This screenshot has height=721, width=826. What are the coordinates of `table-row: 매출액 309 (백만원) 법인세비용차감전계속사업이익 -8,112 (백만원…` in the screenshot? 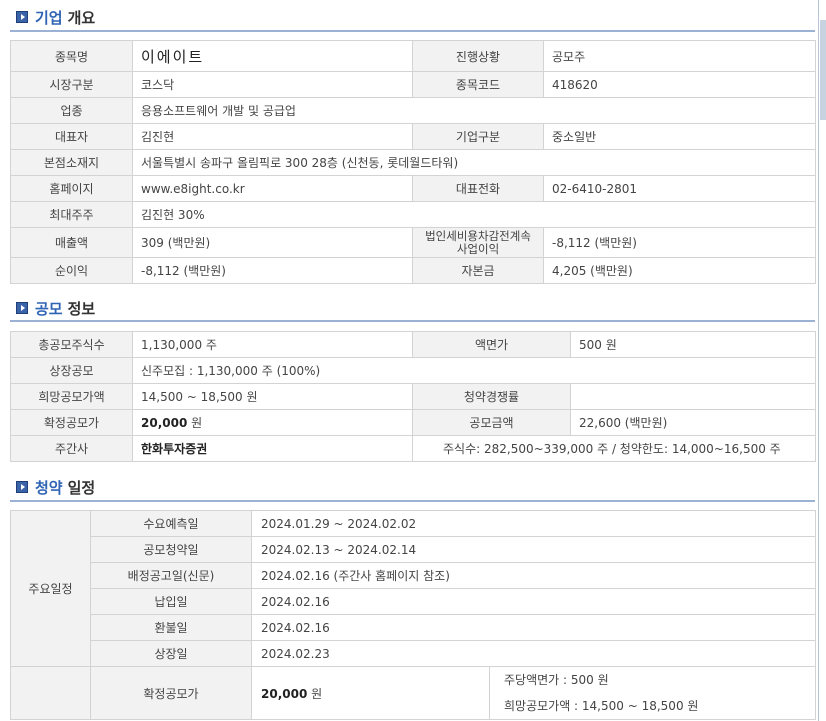 It's located at (413, 242).